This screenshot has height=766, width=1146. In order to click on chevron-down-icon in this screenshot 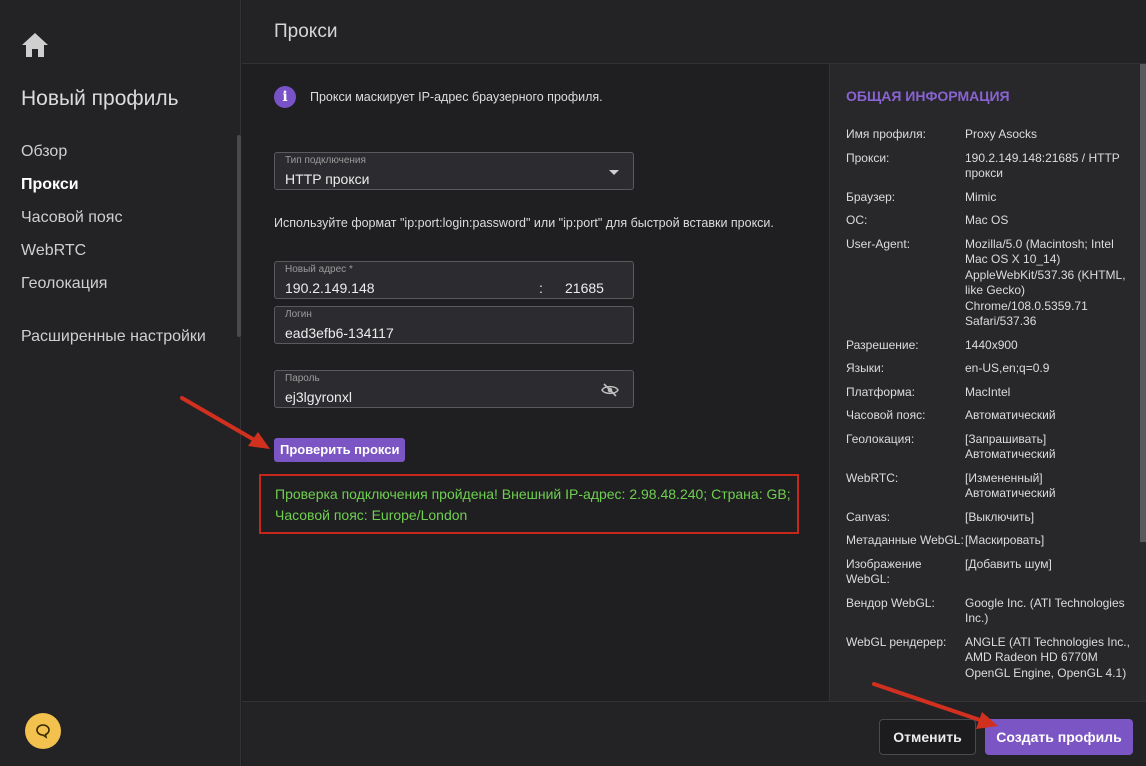, I will do `click(614, 172)`.